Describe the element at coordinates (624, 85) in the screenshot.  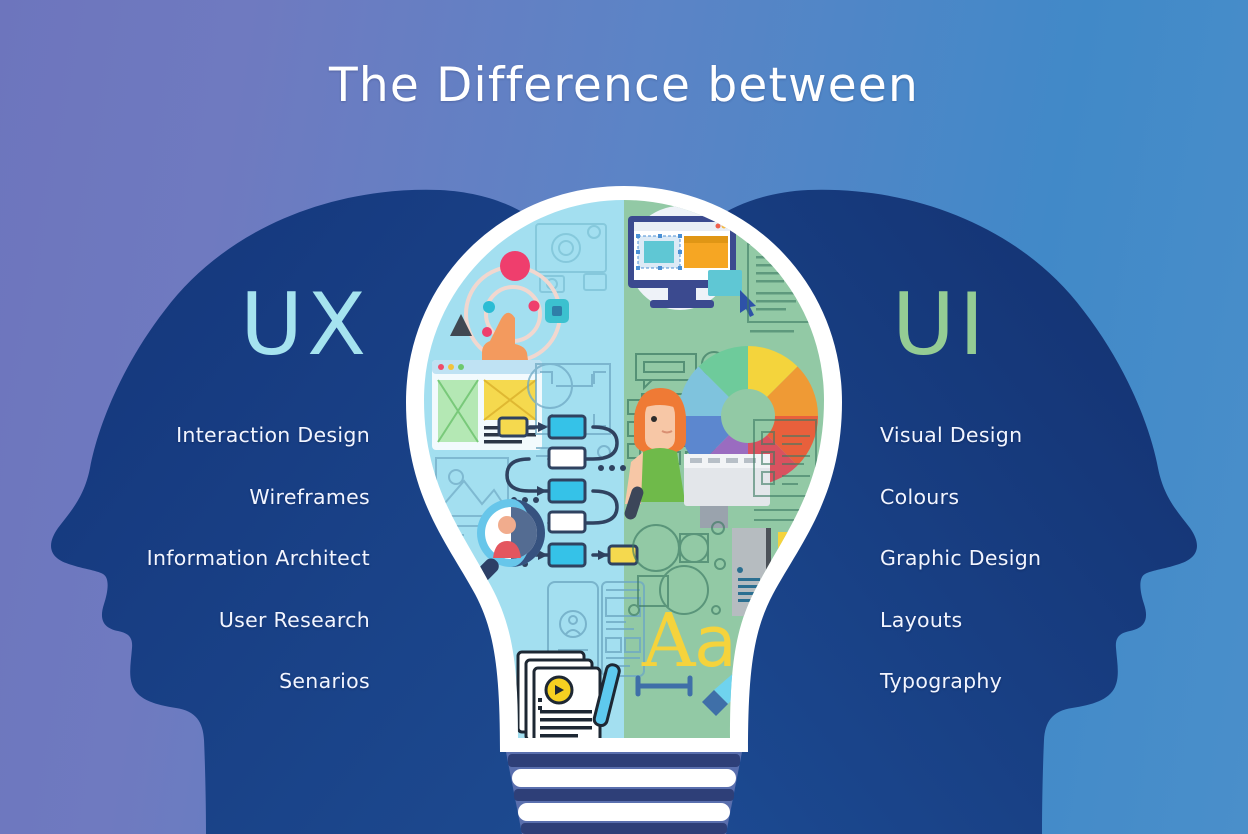
I see `page-title: The Difference between` at that location.